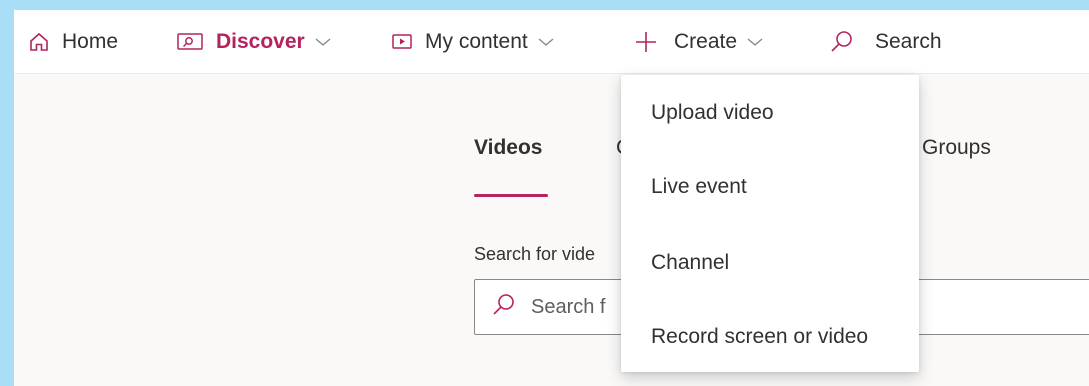  What do you see at coordinates (706, 41) in the screenshot?
I see `nav-create-label: Create` at bounding box center [706, 41].